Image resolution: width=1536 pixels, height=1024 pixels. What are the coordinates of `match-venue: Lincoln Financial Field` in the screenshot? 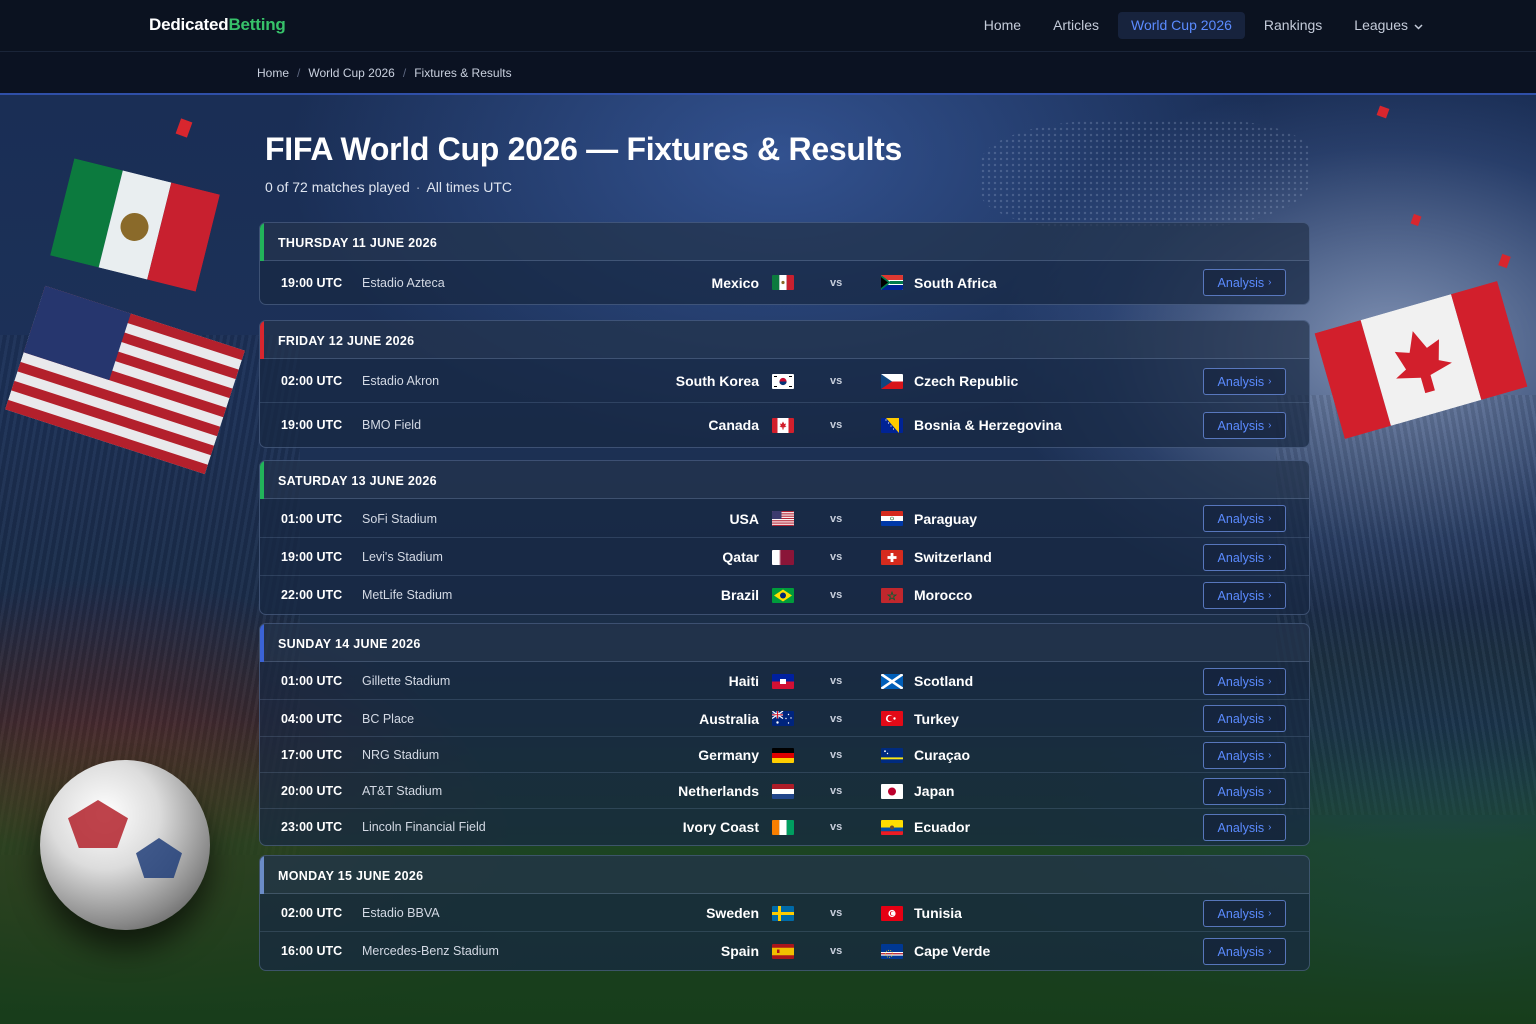 It's located at (424, 827).